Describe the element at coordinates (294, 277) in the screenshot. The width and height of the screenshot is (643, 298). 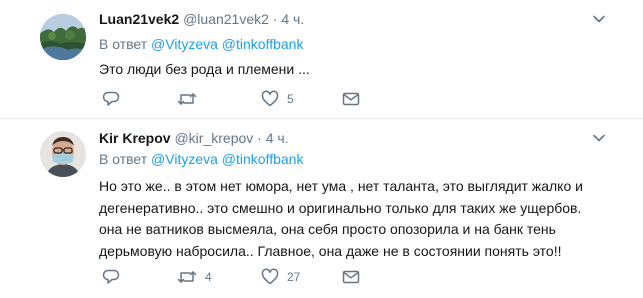
I see `like-count: 27` at that location.